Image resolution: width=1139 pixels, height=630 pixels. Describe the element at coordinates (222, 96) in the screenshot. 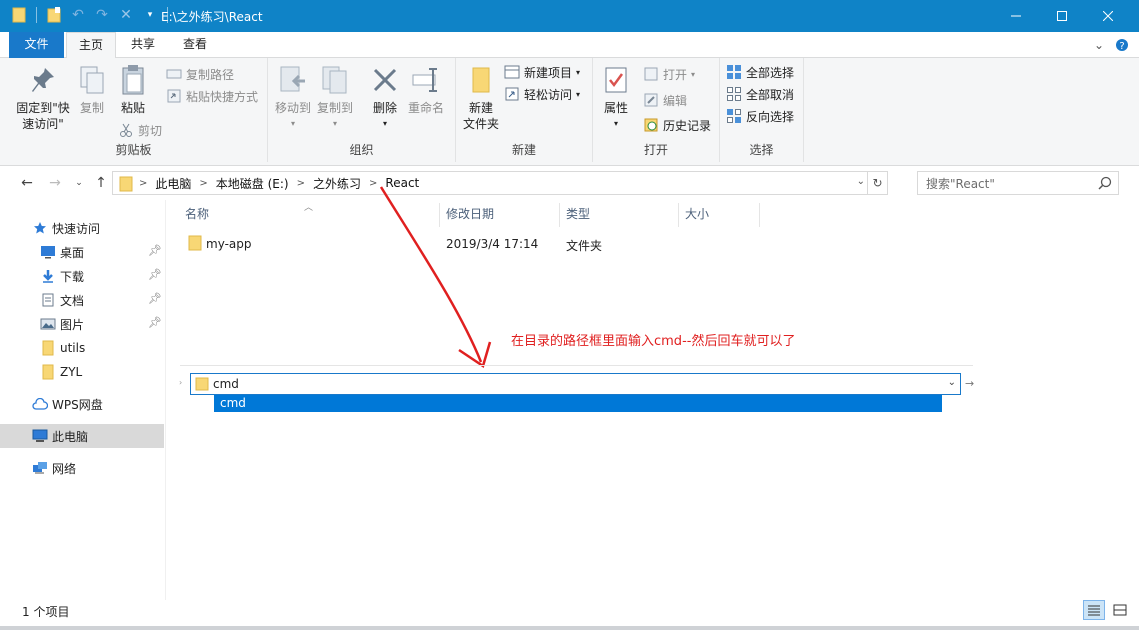

I see `paste-shortcut-label: 粘贴快捷方式` at that location.